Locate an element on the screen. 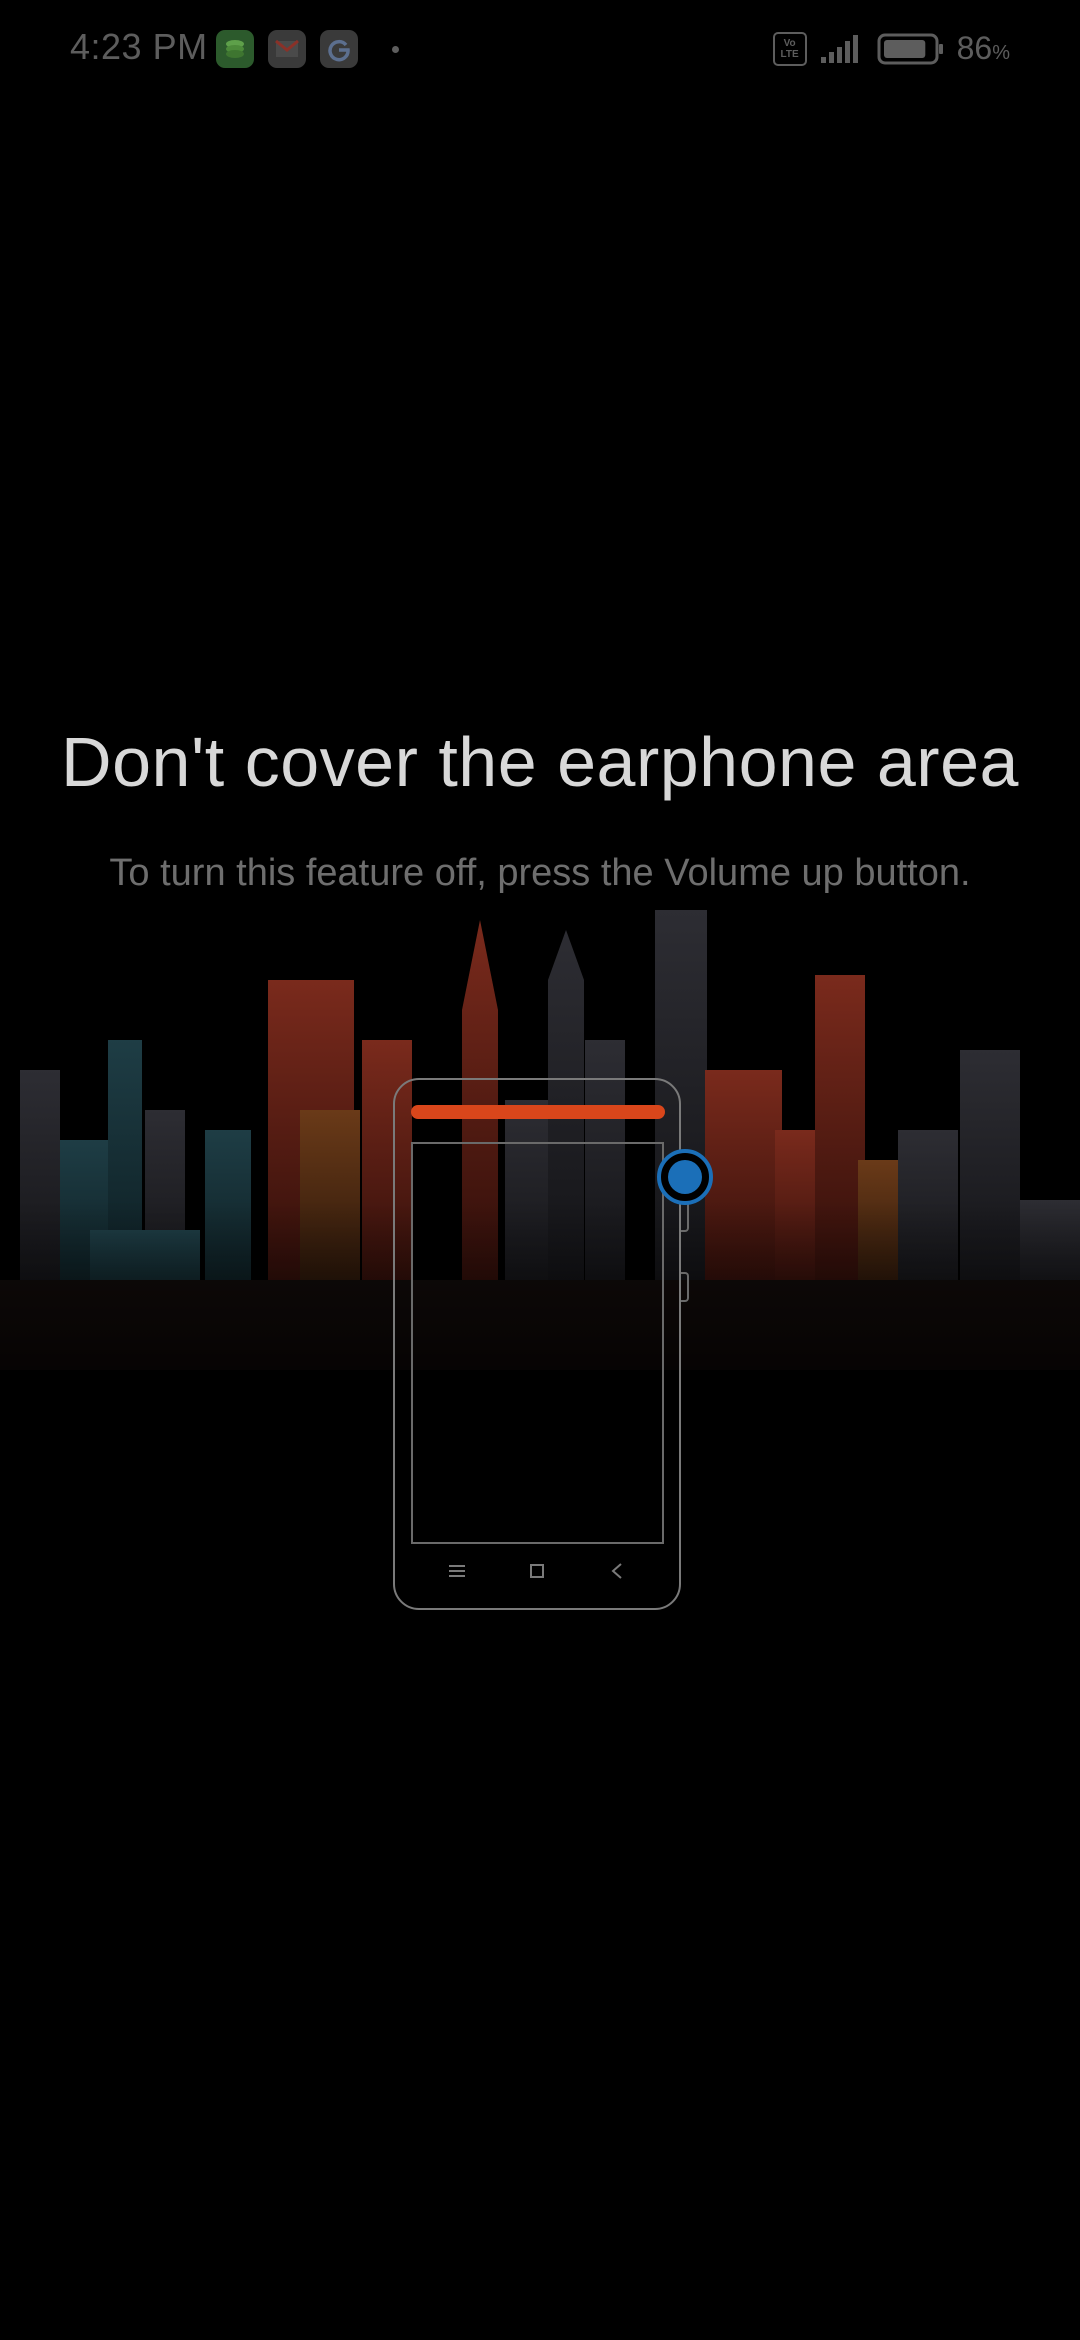 The width and height of the screenshot is (1080, 2340). volte-label: Vo LTE is located at coordinates (789, 48).